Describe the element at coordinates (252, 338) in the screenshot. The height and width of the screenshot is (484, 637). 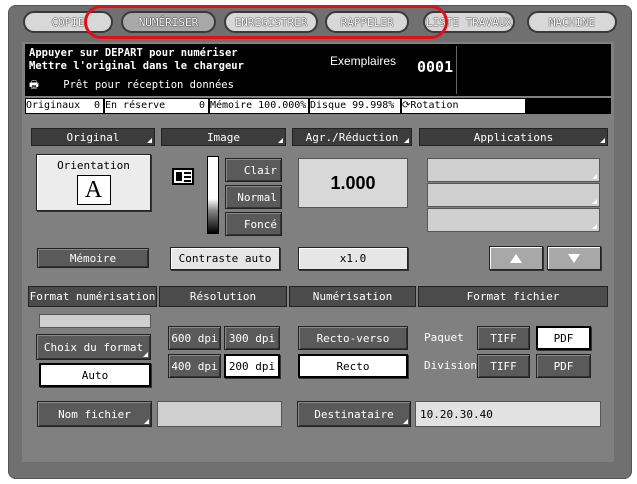
I see `dpi-300-button: 300 dpi` at that location.